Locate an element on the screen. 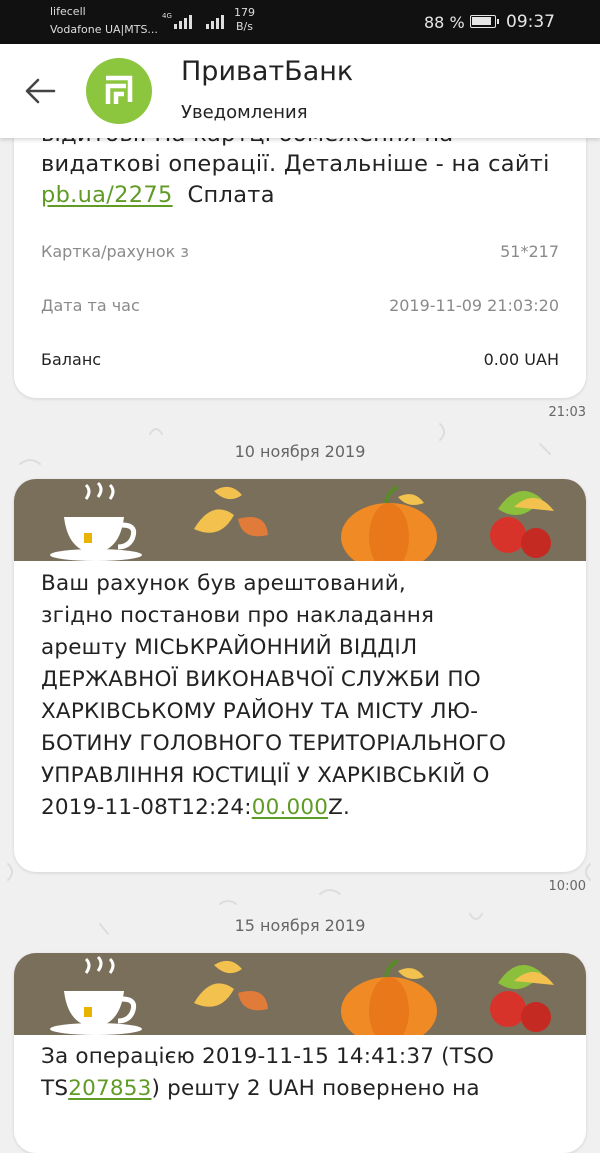  message-link: 207853 is located at coordinates (109, 1088).